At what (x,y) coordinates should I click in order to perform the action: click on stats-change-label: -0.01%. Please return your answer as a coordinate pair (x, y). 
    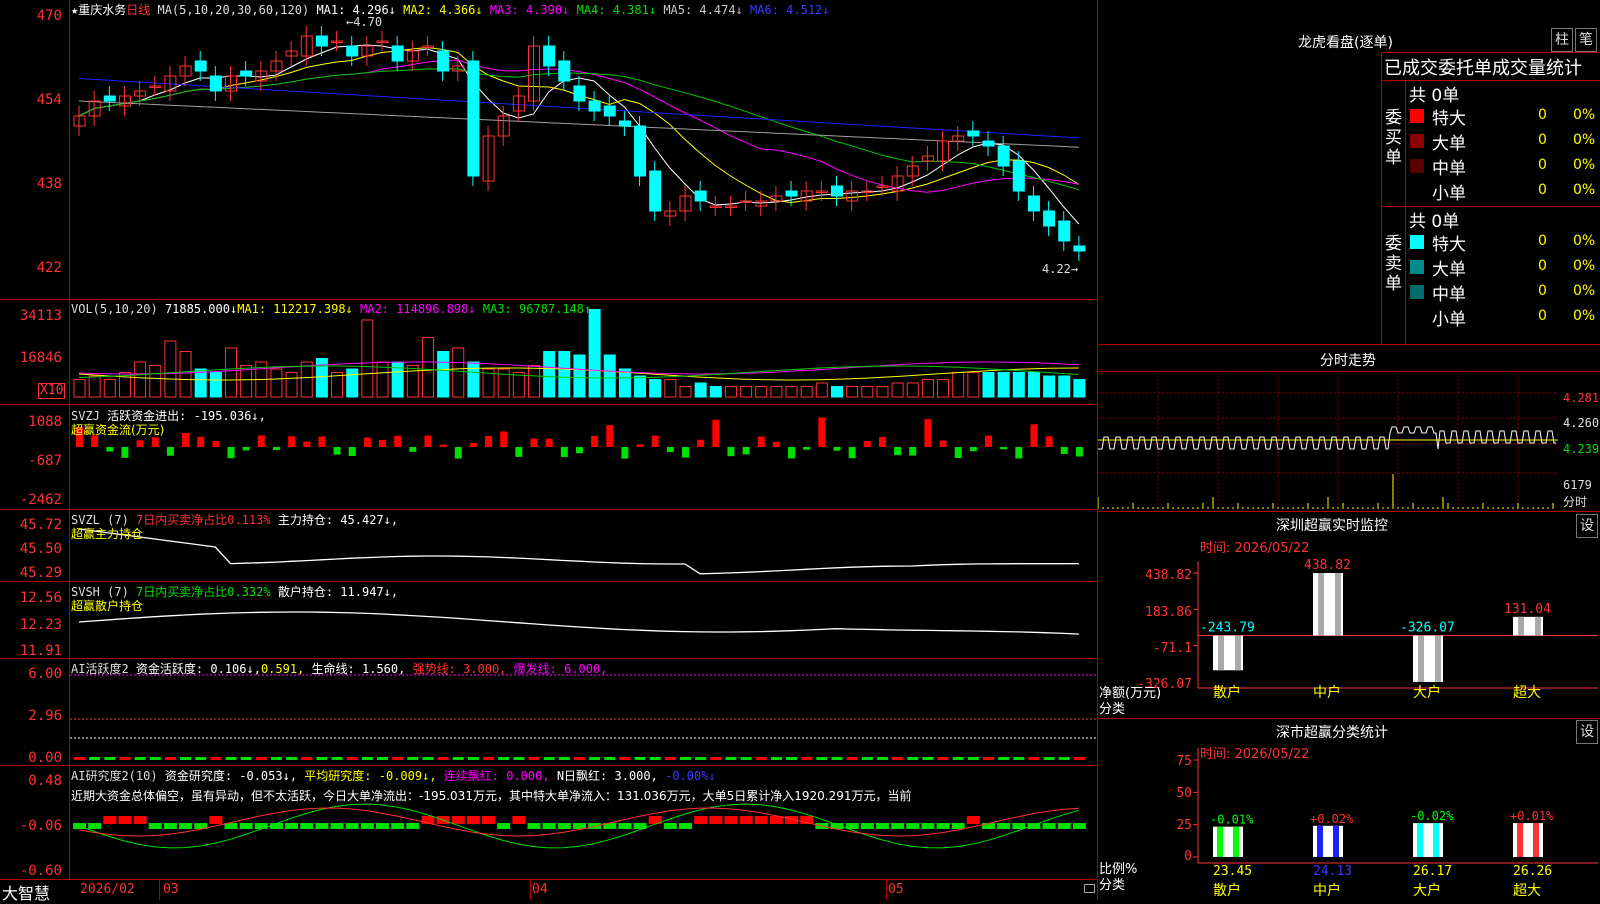
    Looking at the image, I should click on (1232, 820).